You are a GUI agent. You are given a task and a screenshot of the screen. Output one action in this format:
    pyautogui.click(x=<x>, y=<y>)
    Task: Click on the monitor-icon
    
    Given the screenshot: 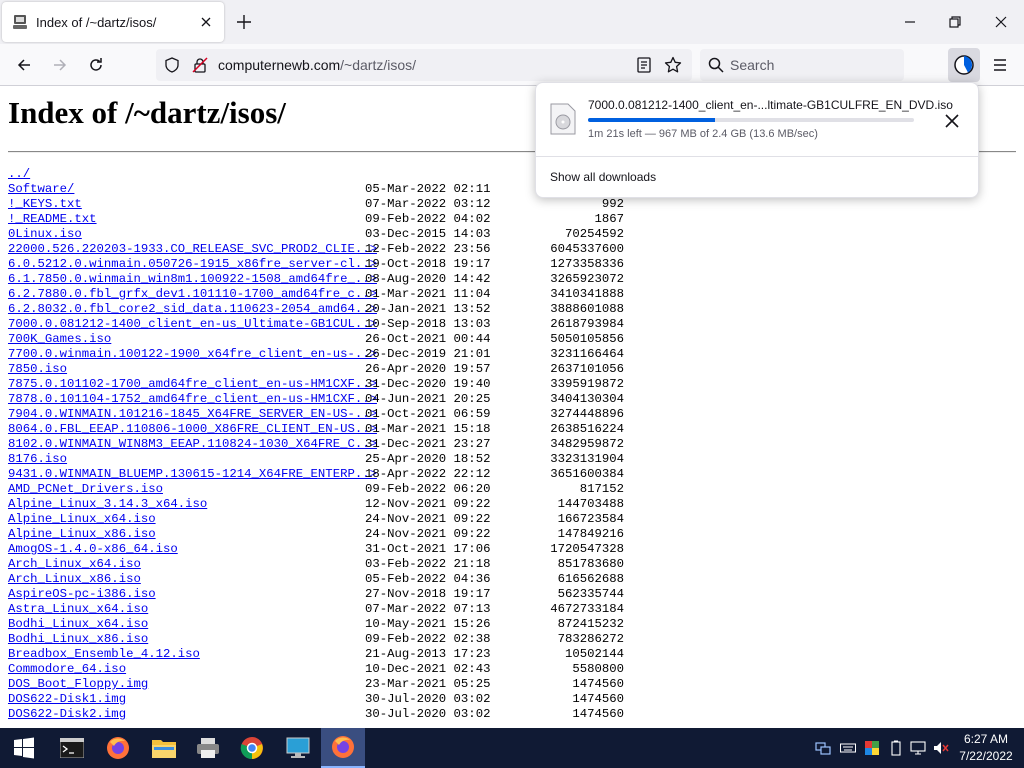 What is the action you would take?
    pyautogui.click(x=298, y=748)
    